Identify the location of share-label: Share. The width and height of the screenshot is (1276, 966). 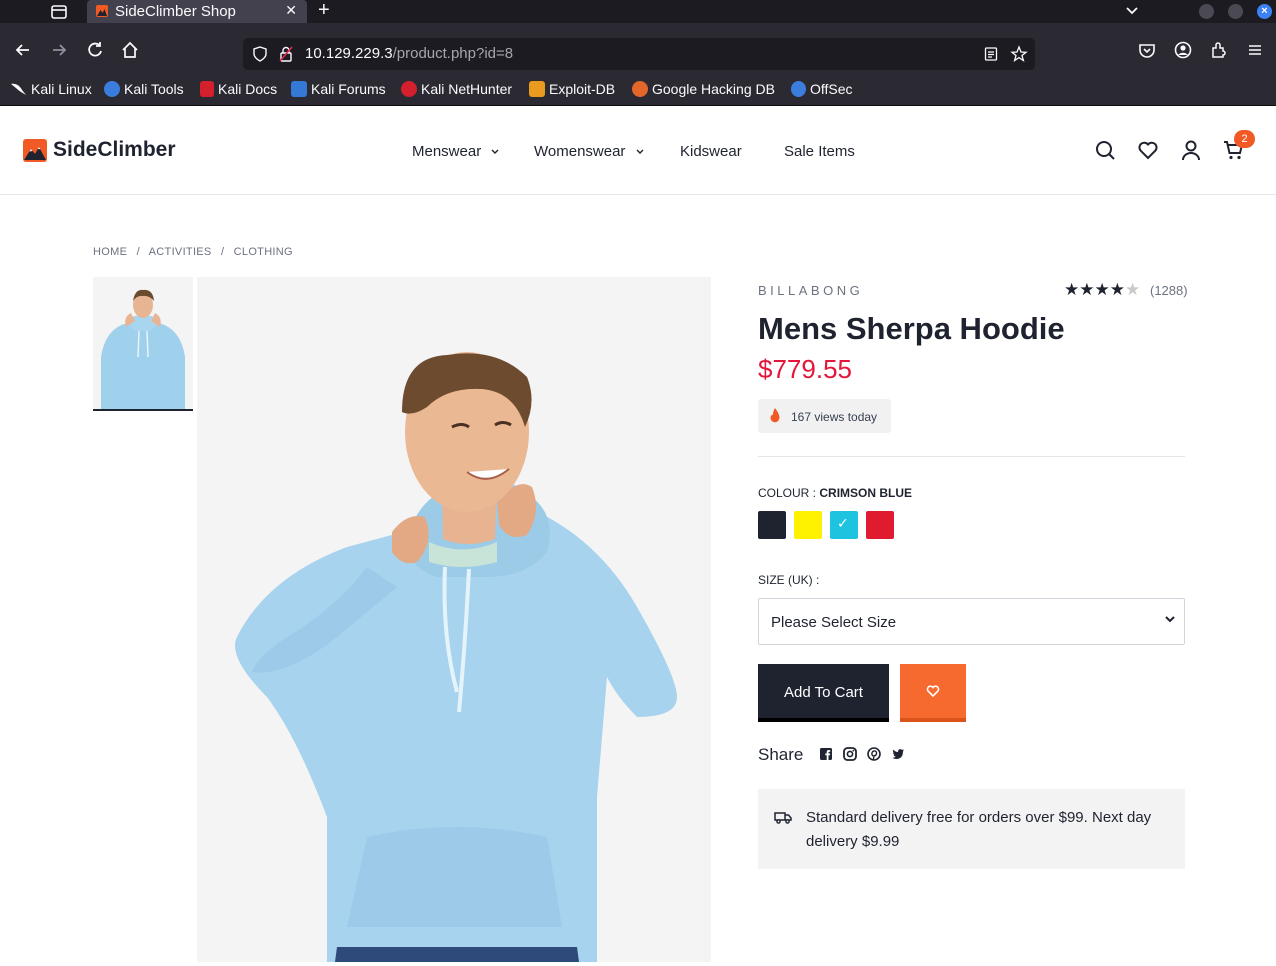
(781, 754).